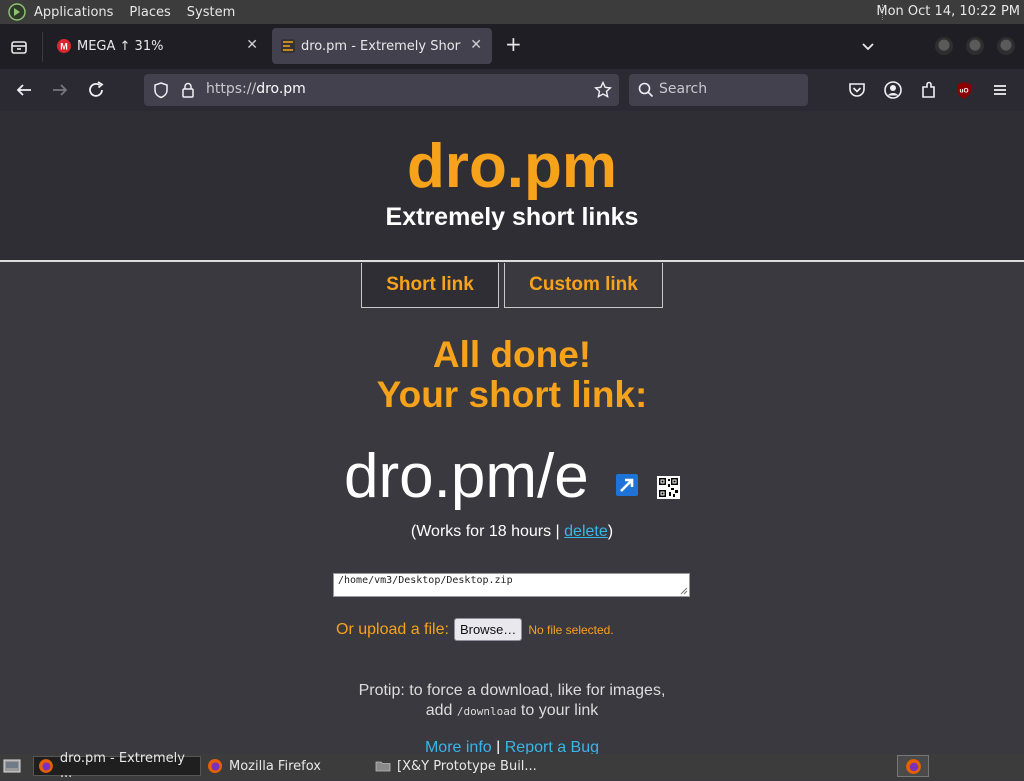 This screenshot has width=1024, height=781. Describe the element at coordinates (512, 394) in the screenshot. I see `result-heading-line2: Your short link:` at that location.